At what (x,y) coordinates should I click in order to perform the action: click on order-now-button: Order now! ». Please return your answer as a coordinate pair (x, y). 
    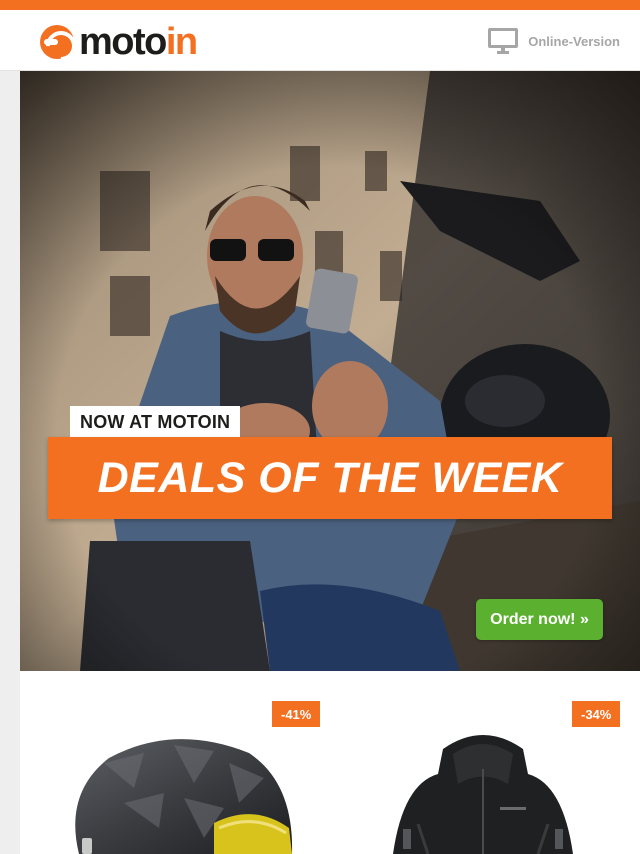
    Looking at the image, I should click on (539, 619).